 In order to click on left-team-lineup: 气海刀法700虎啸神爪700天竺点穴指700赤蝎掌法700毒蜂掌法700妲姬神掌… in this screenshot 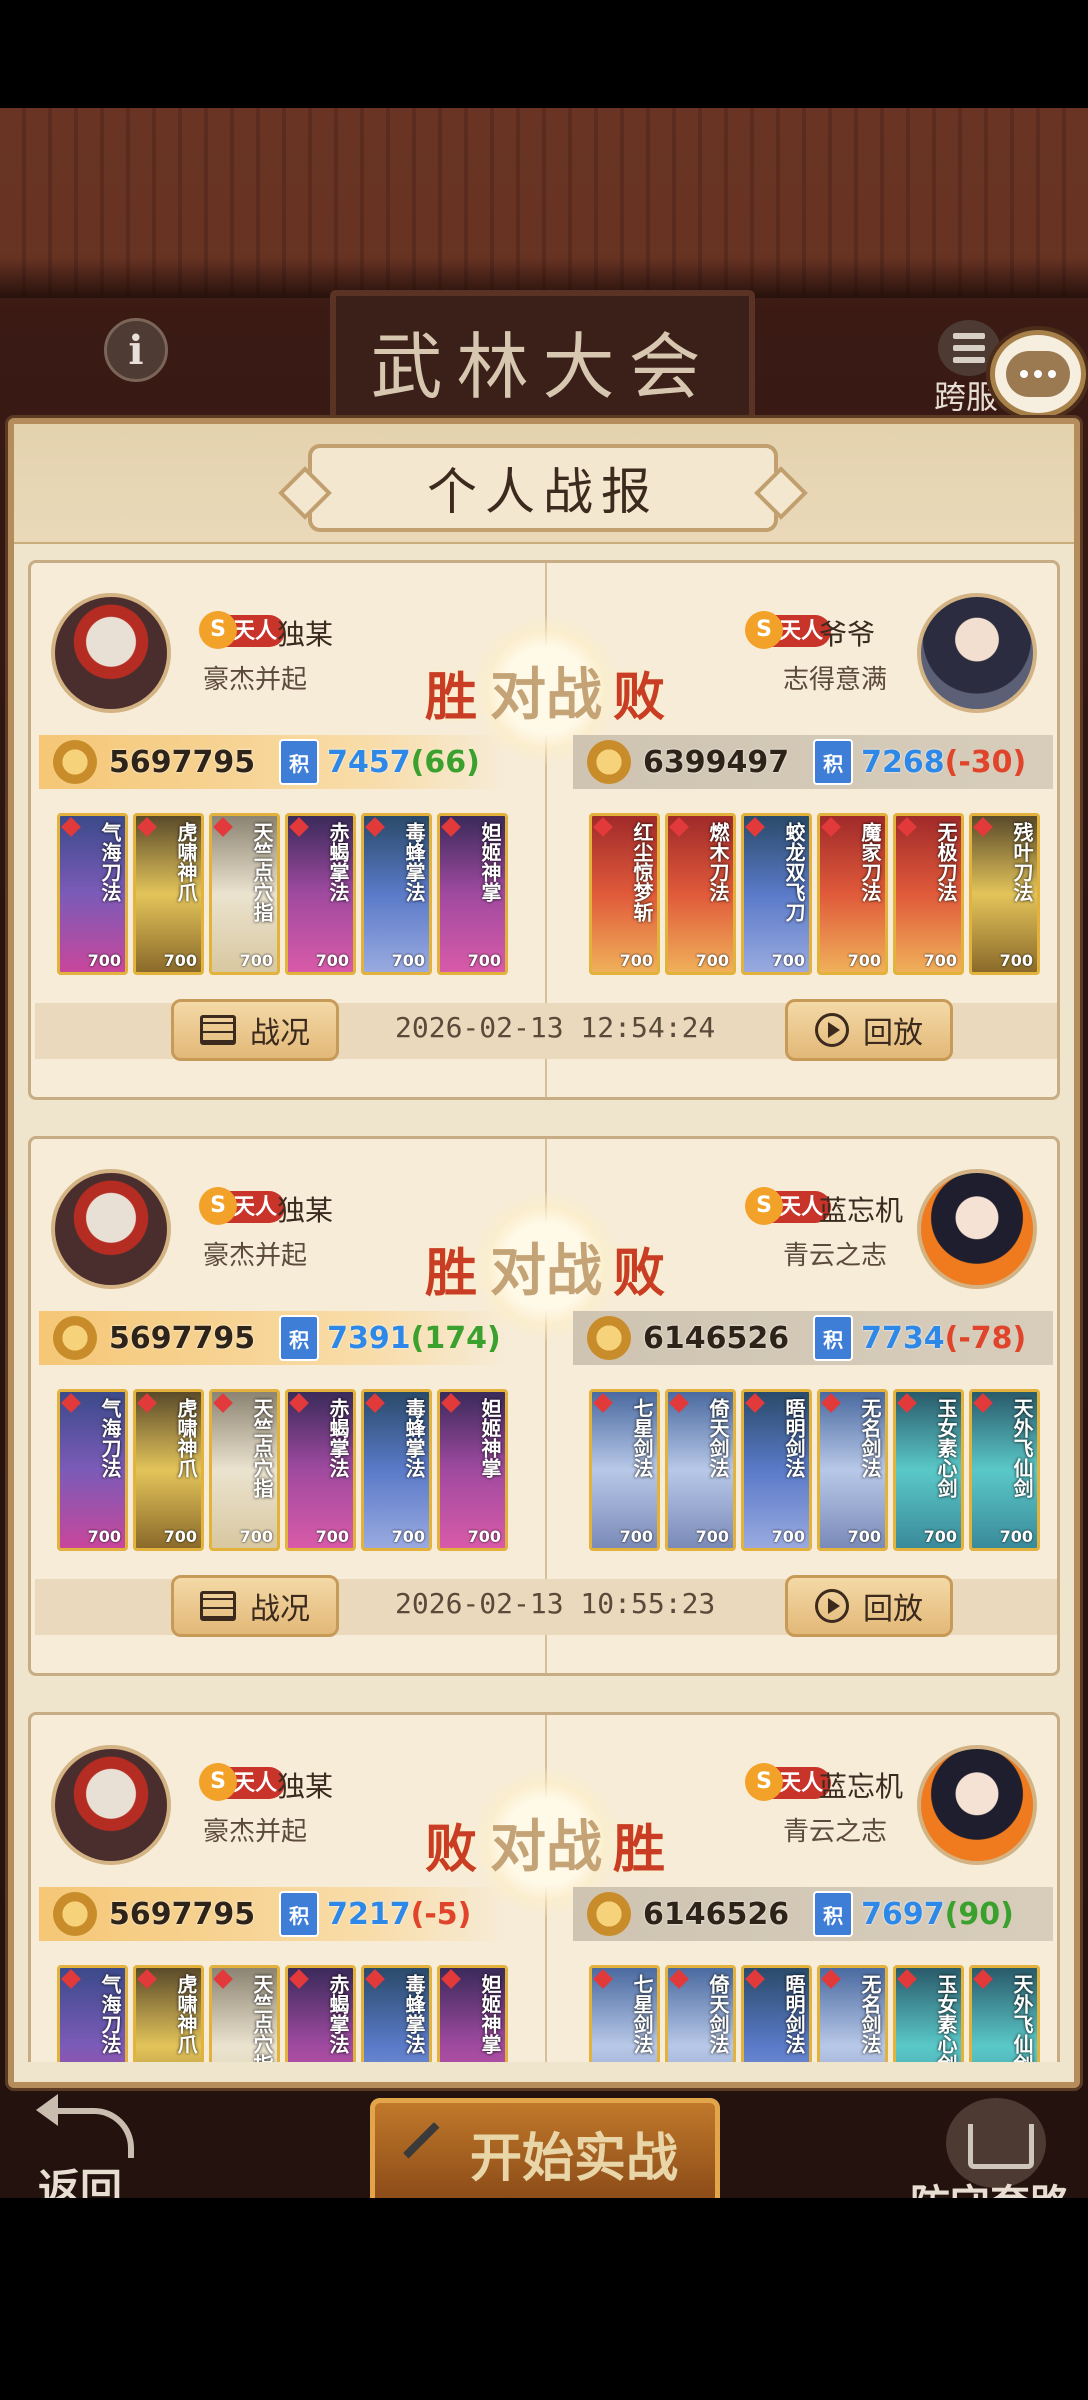, I will do `click(282, 1470)`.